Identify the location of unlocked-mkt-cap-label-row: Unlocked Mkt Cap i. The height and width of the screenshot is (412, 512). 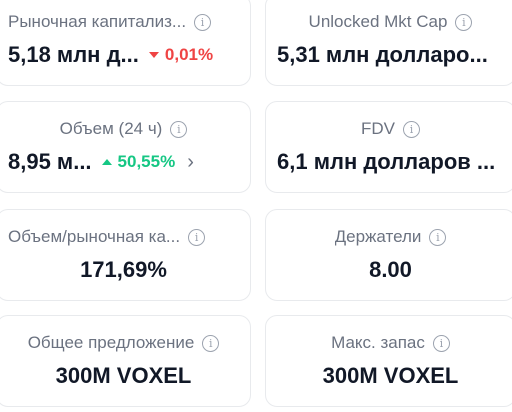
(389, 22).